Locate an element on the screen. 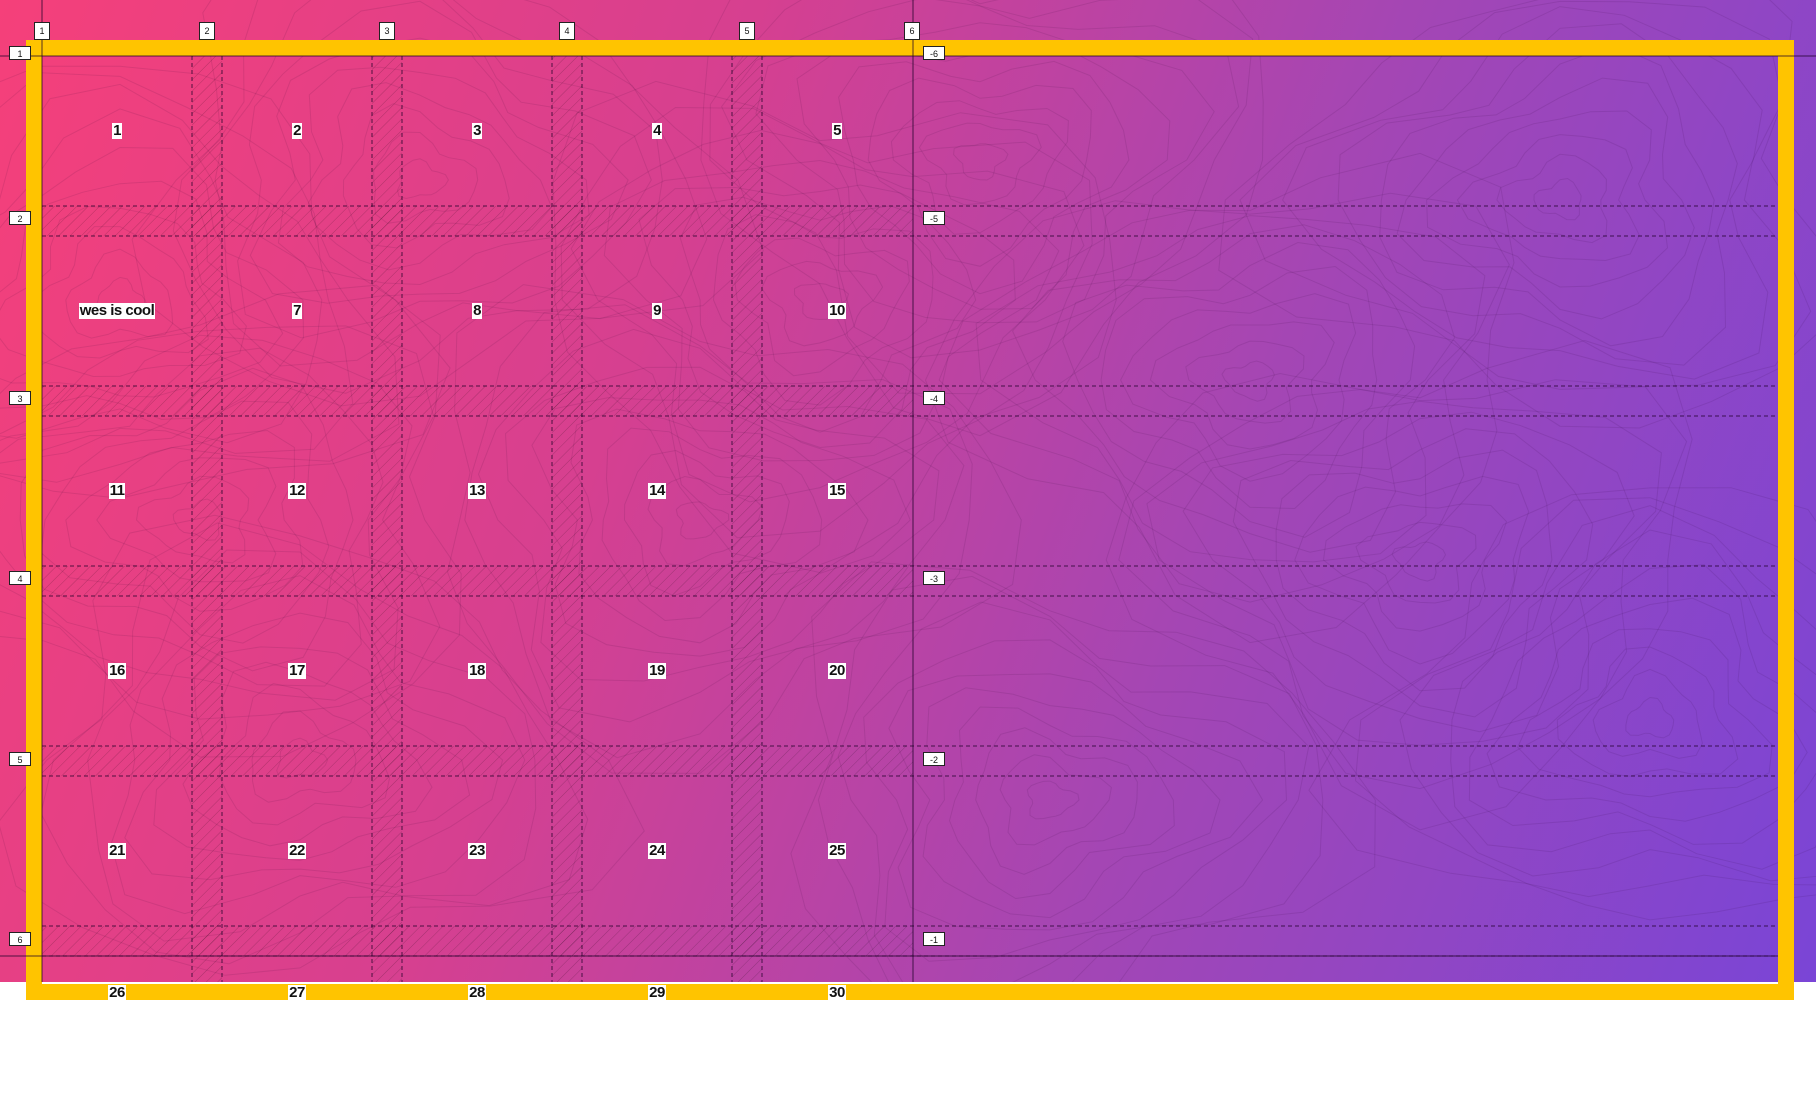 The image size is (1816, 1106). row-line-badge: 6 is located at coordinates (20, 939).